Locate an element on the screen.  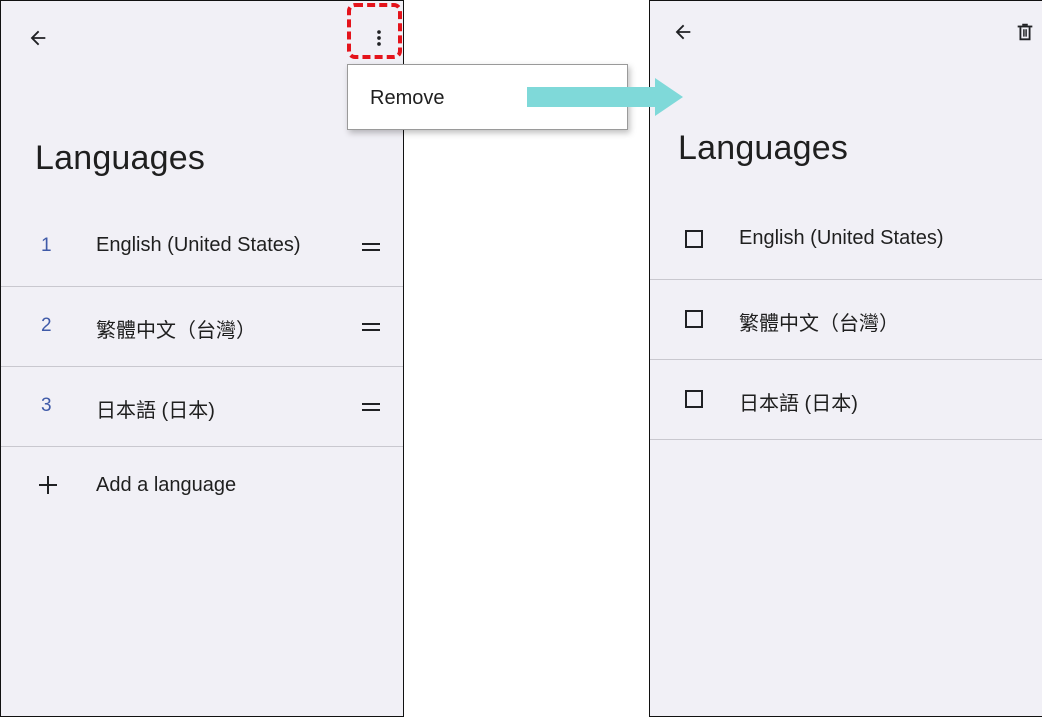
language-list-item: 繁體中文（台灣） is located at coordinates (846, 319).